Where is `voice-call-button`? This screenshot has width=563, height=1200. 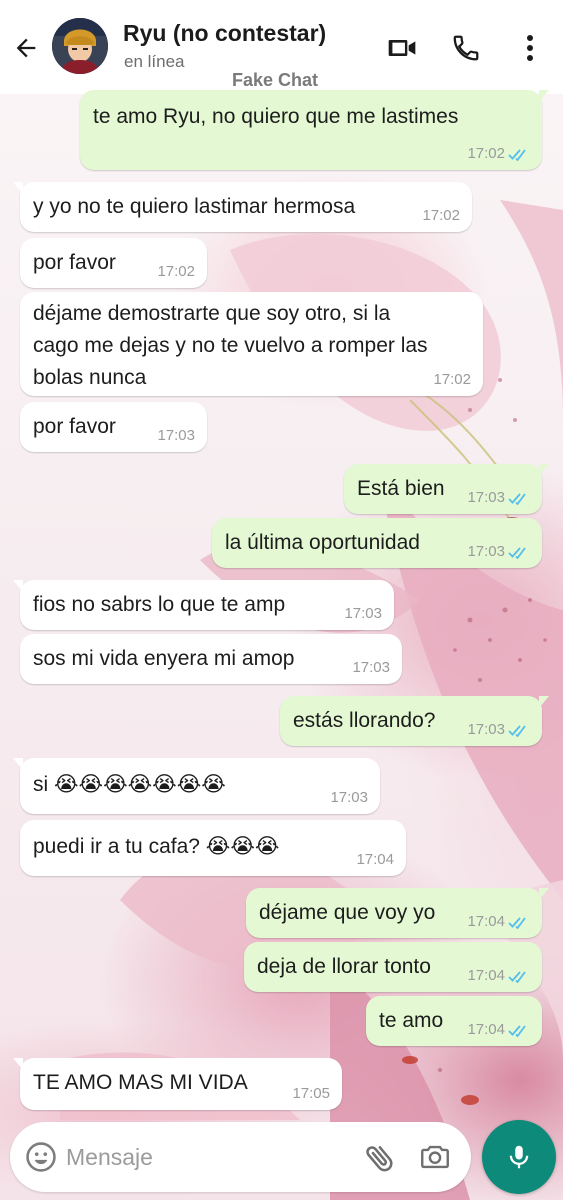 voice-call-button is located at coordinates (466, 48).